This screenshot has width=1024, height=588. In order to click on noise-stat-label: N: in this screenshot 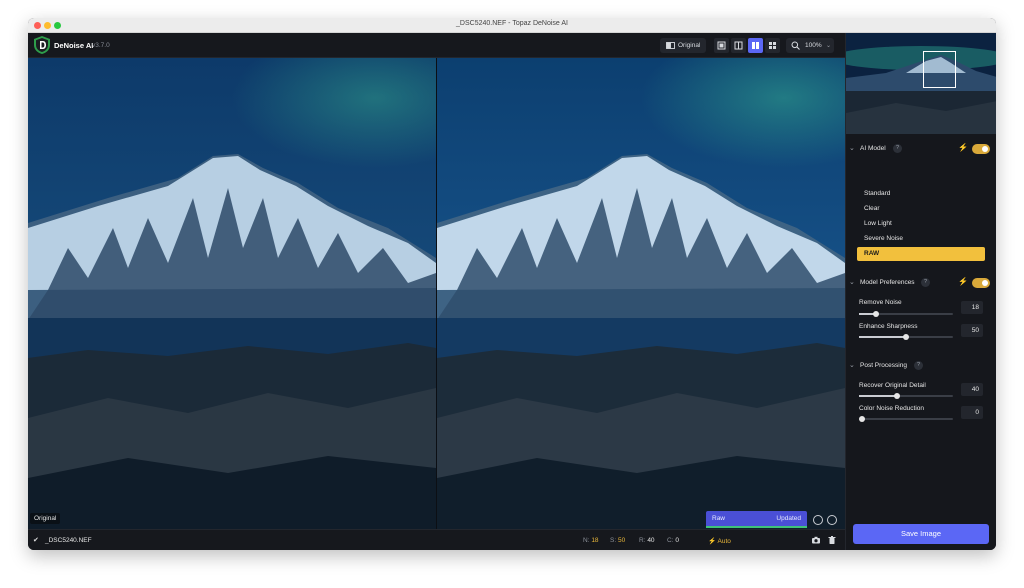, I will do `click(586, 540)`.